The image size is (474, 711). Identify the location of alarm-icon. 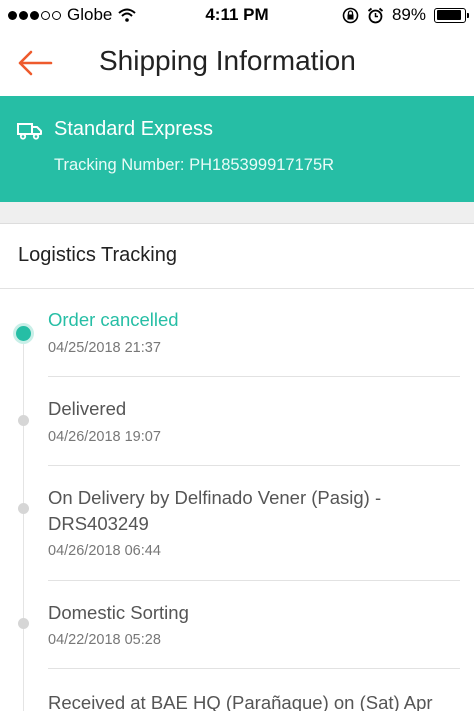
(375, 15).